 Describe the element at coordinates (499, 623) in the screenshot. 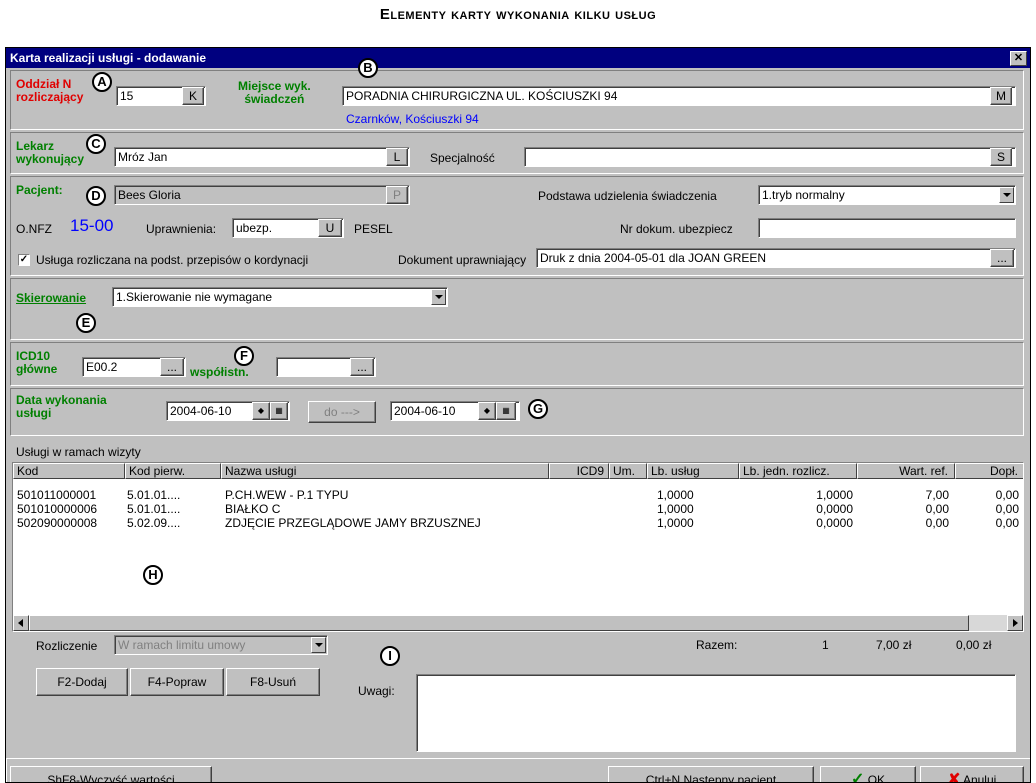

I see `scroll-thumb` at that location.